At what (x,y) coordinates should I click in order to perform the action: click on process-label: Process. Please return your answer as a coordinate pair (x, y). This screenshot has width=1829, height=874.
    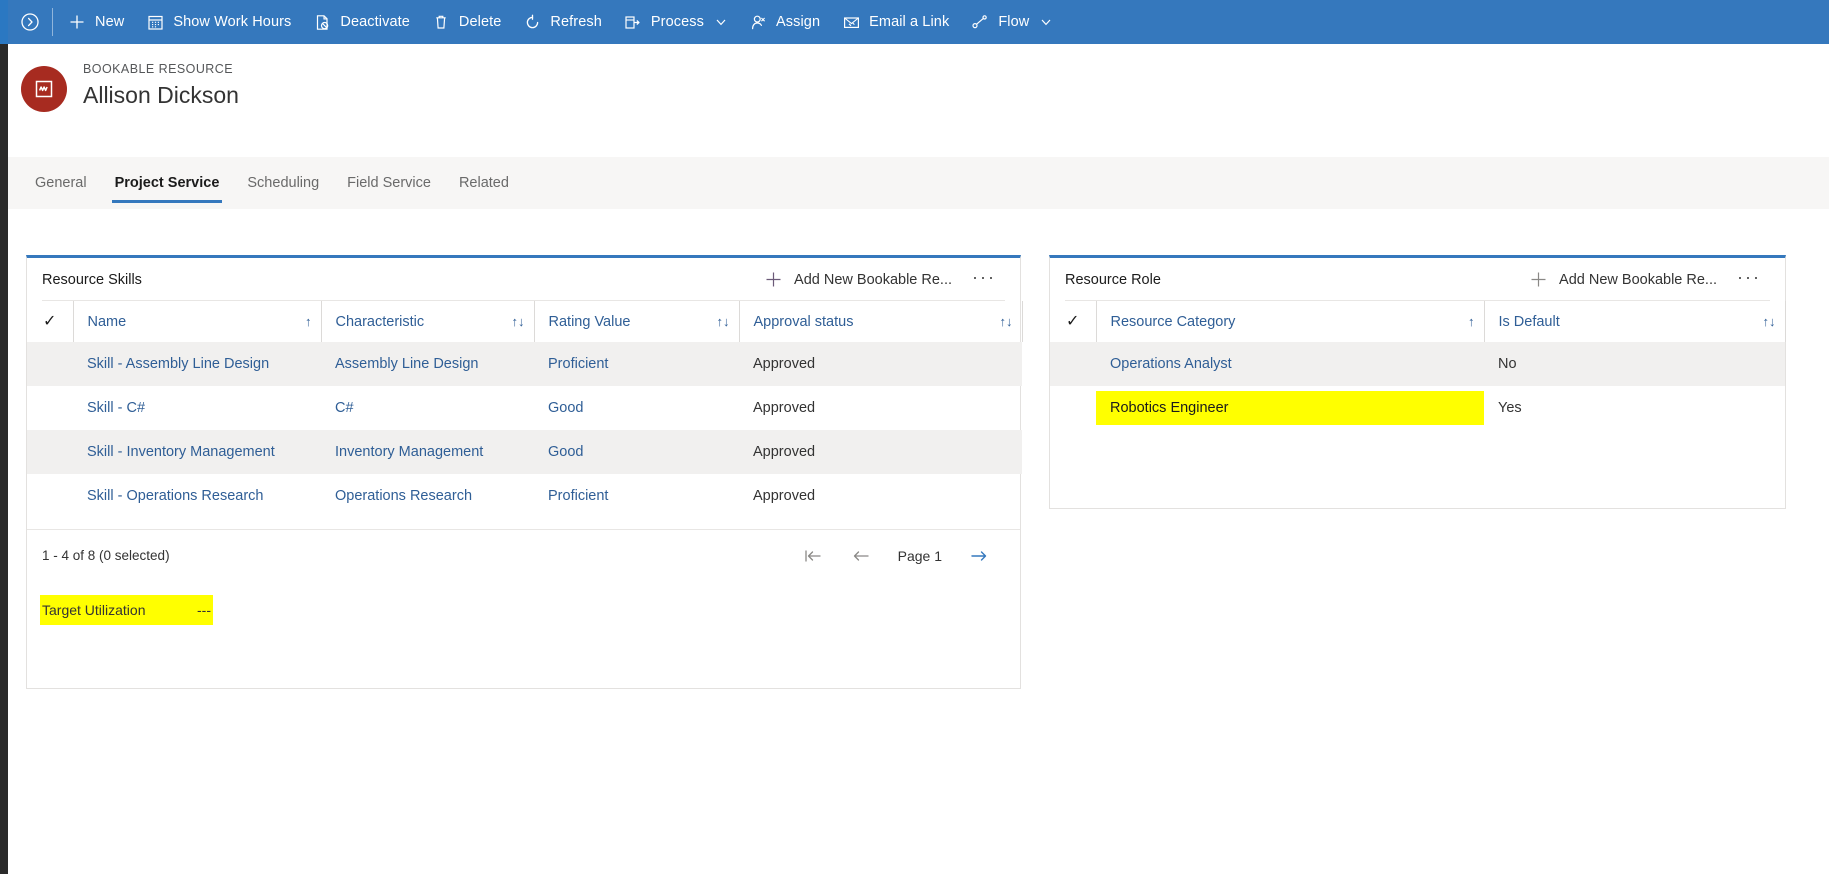
    Looking at the image, I should click on (677, 22).